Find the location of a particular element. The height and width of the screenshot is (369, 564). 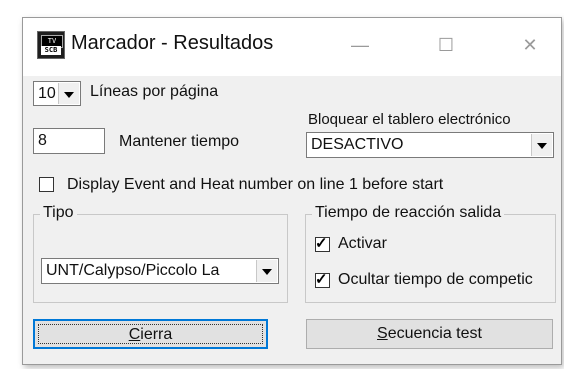

scoreboard-app-icon: TV SCB is located at coordinates (51, 45).